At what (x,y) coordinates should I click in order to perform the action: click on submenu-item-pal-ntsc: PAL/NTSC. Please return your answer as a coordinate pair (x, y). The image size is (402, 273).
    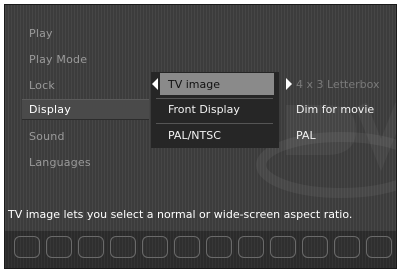
    Looking at the image, I should click on (194, 135).